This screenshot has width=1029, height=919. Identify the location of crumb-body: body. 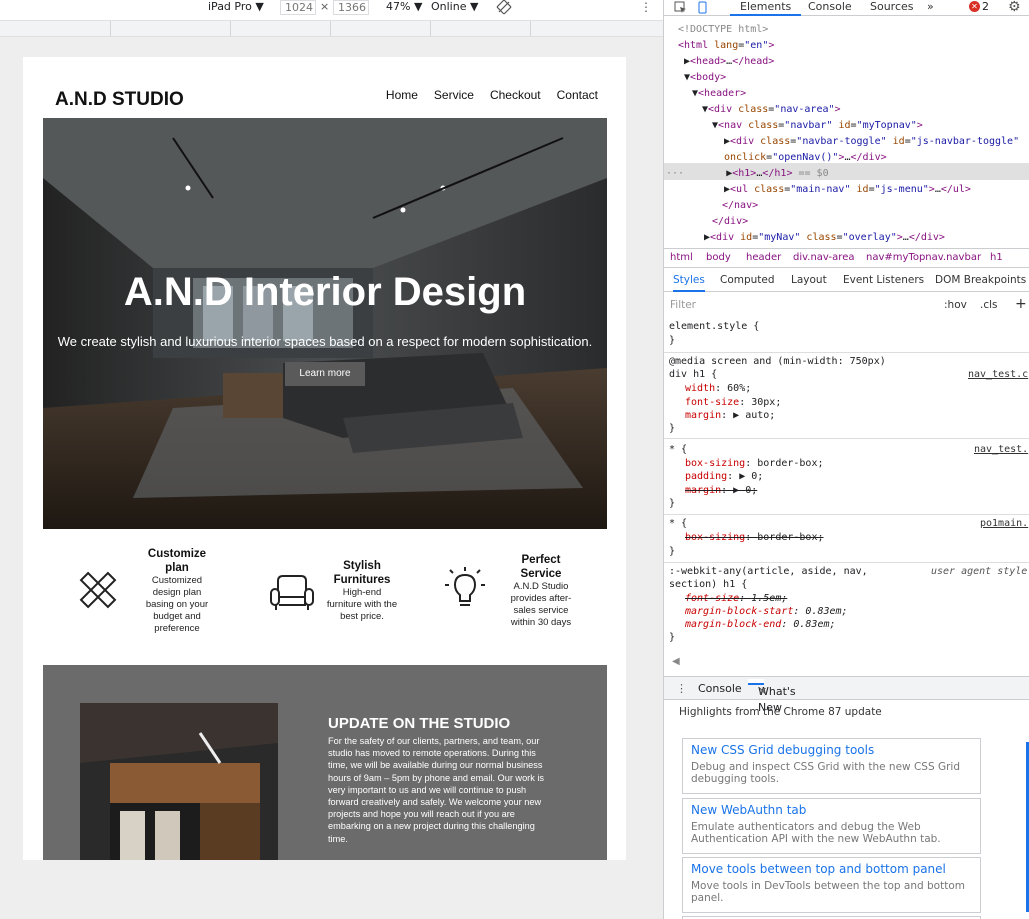
(718, 257).